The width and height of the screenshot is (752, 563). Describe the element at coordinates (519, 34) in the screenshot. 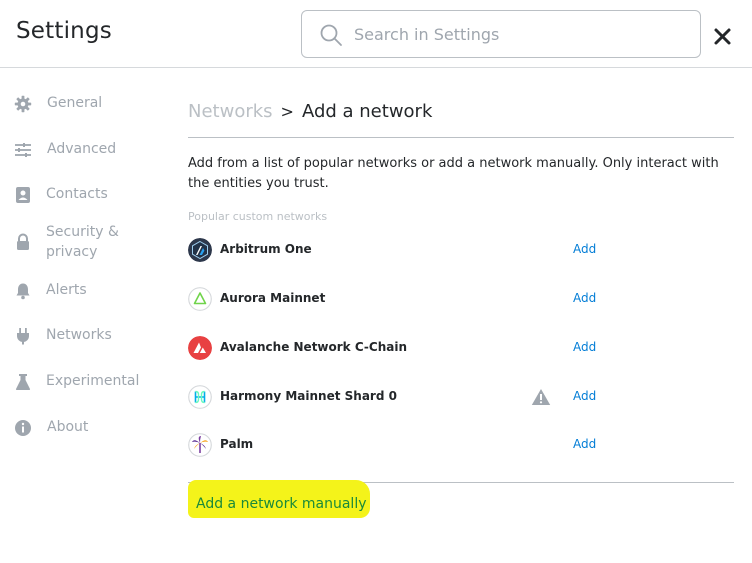

I see `search-input` at that location.